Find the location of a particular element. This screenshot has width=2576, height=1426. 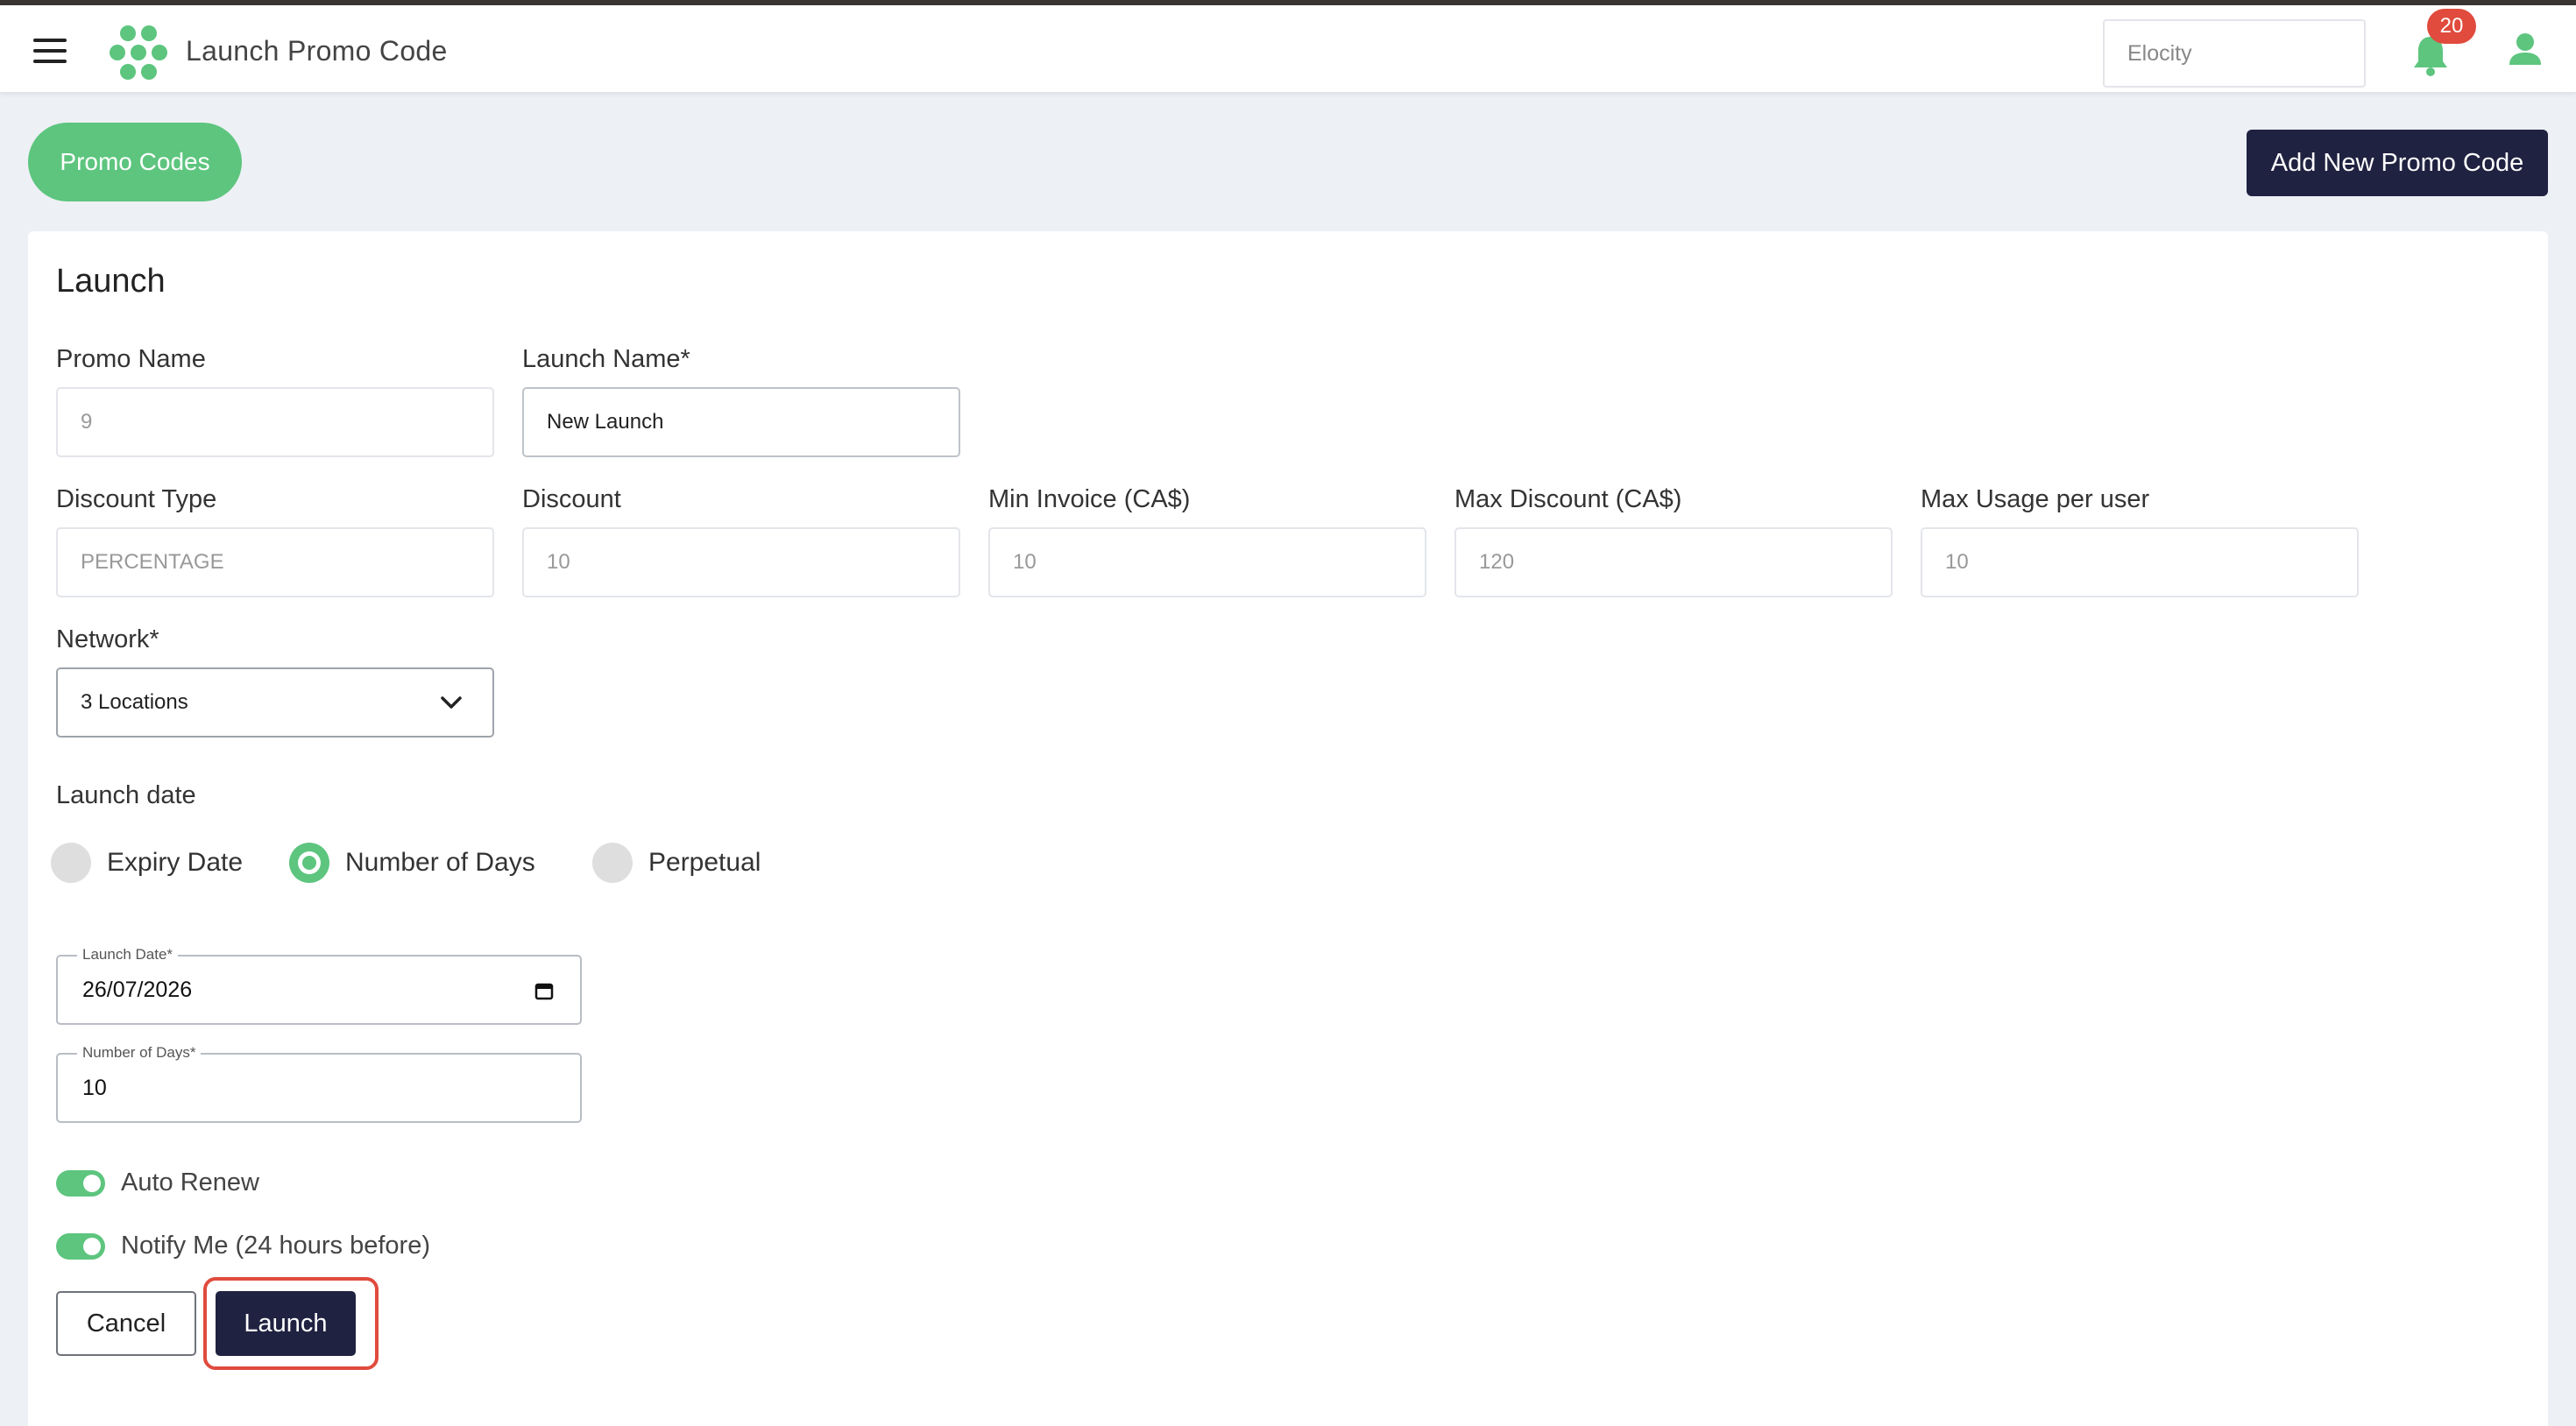

launch-date-input: Launch Date* 26/07/2026 is located at coordinates (319, 985).